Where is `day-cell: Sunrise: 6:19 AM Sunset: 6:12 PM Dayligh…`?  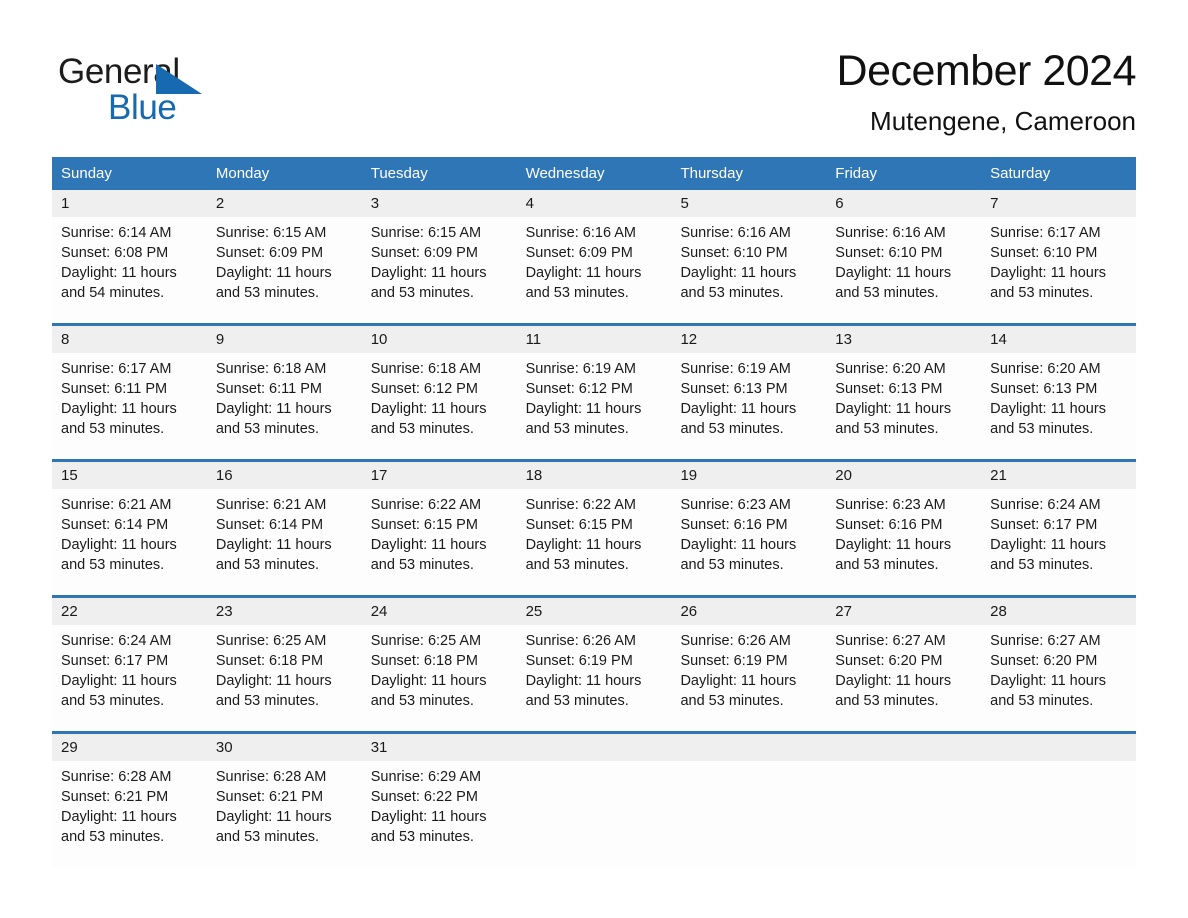 day-cell: Sunrise: 6:19 AM Sunset: 6:12 PM Dayligh… is located at coordinates (594, 406).